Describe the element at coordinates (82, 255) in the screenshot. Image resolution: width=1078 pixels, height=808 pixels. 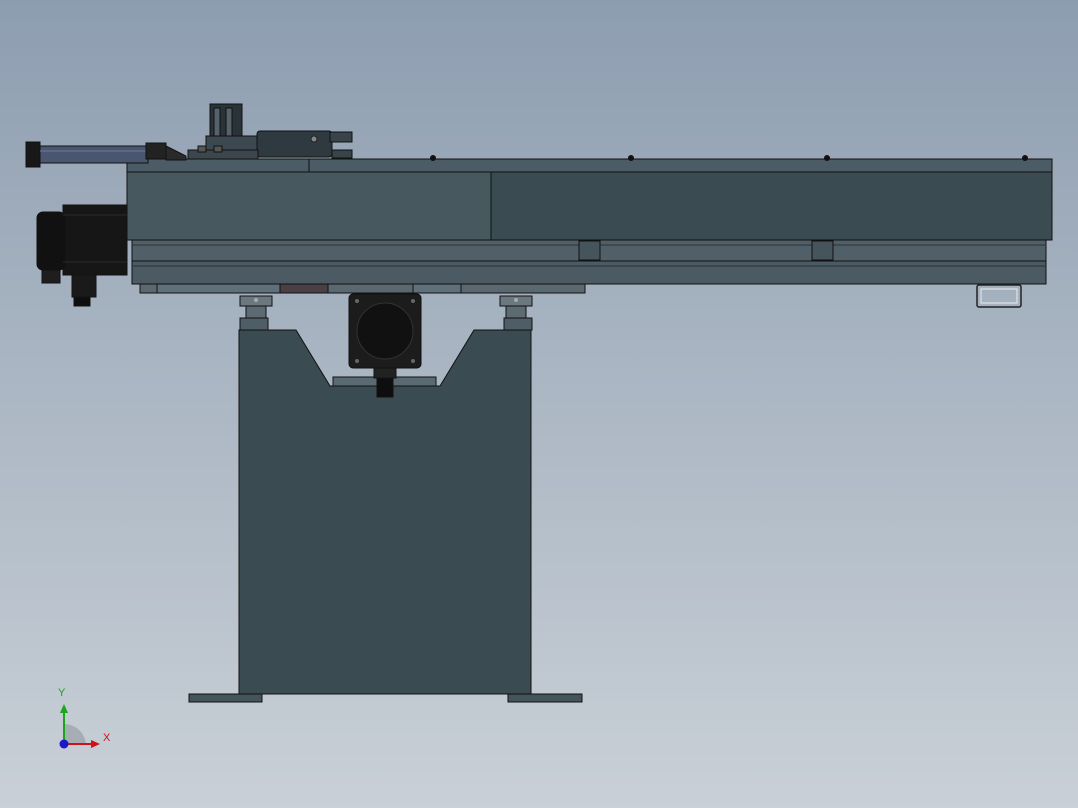
I see `servo-motor` at that location.